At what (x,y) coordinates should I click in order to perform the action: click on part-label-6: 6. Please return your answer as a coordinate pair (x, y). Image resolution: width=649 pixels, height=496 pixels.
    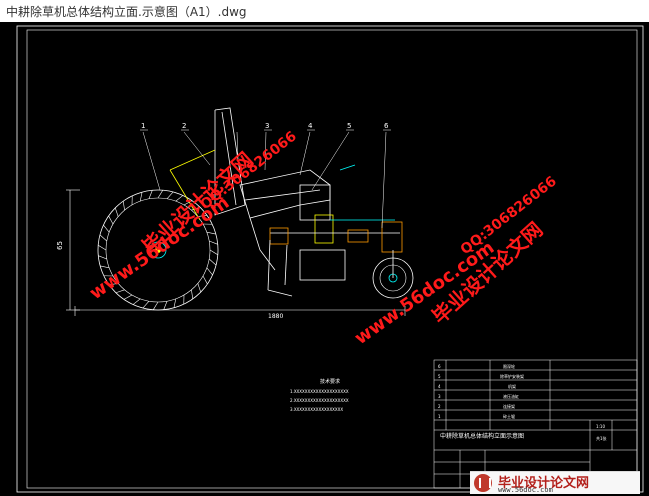
    Looking at the image, I should click on (386, 126).